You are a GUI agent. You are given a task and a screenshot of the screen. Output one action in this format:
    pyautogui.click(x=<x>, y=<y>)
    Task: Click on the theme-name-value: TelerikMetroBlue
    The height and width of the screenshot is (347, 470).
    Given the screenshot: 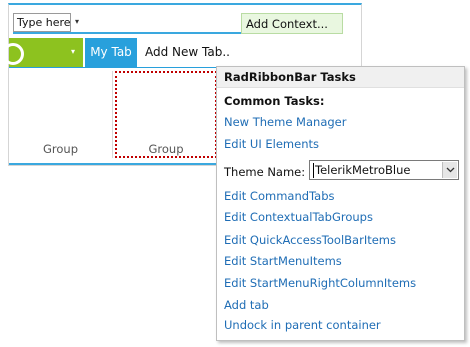 What is the action you would take?
    pyautogui.click(x=362, y=170)
    